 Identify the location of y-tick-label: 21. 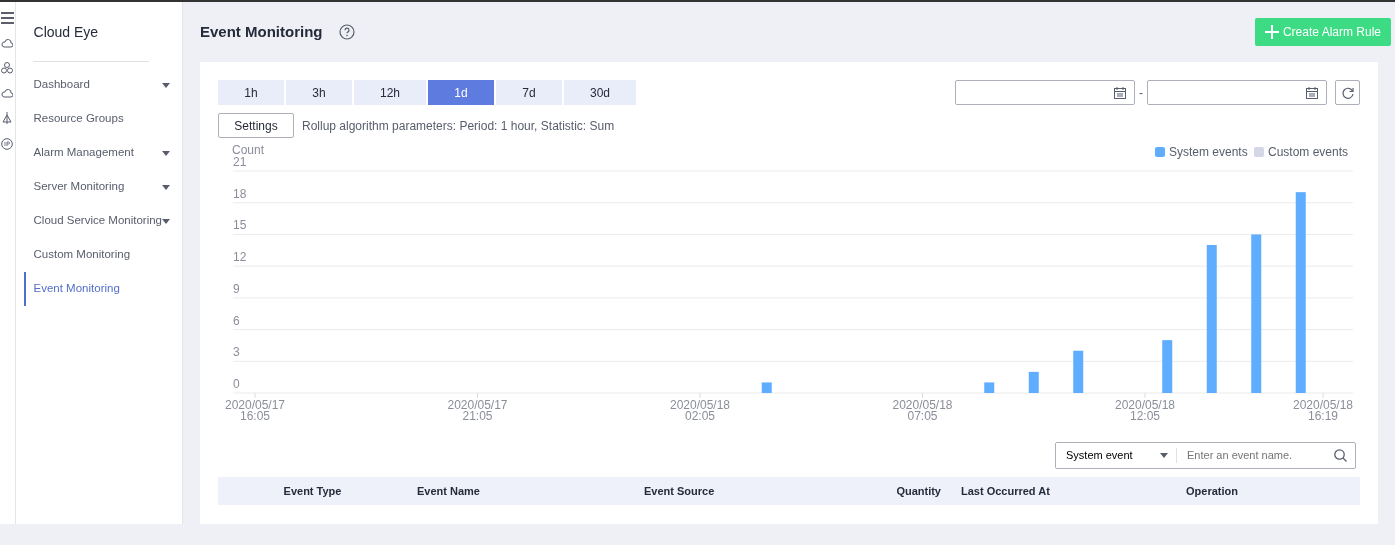
(240, 162).